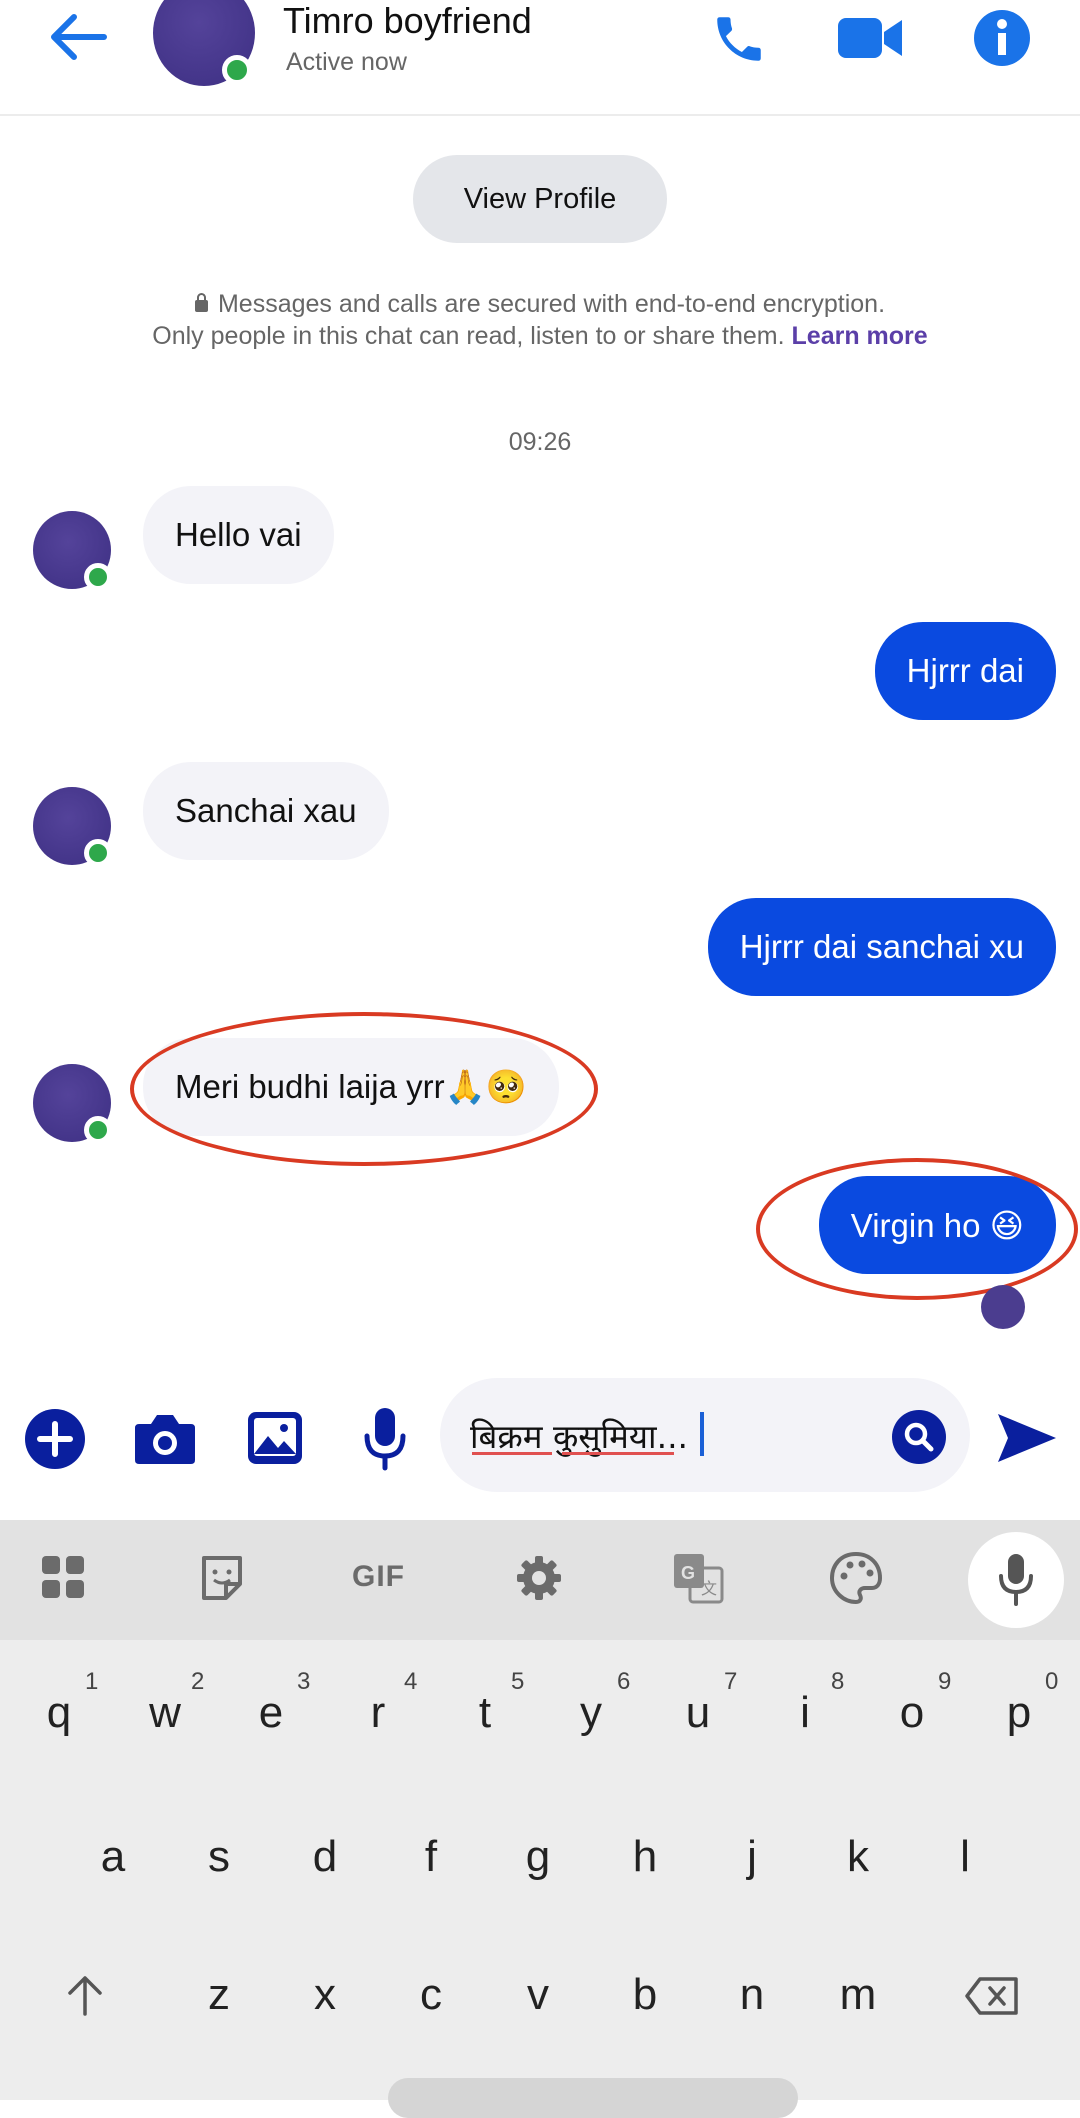 The height and width of the screenshot is (2118, 1080). Describe the element at coordinates (752, 1857) in the screenshot. I see `key-j: j` at that location.